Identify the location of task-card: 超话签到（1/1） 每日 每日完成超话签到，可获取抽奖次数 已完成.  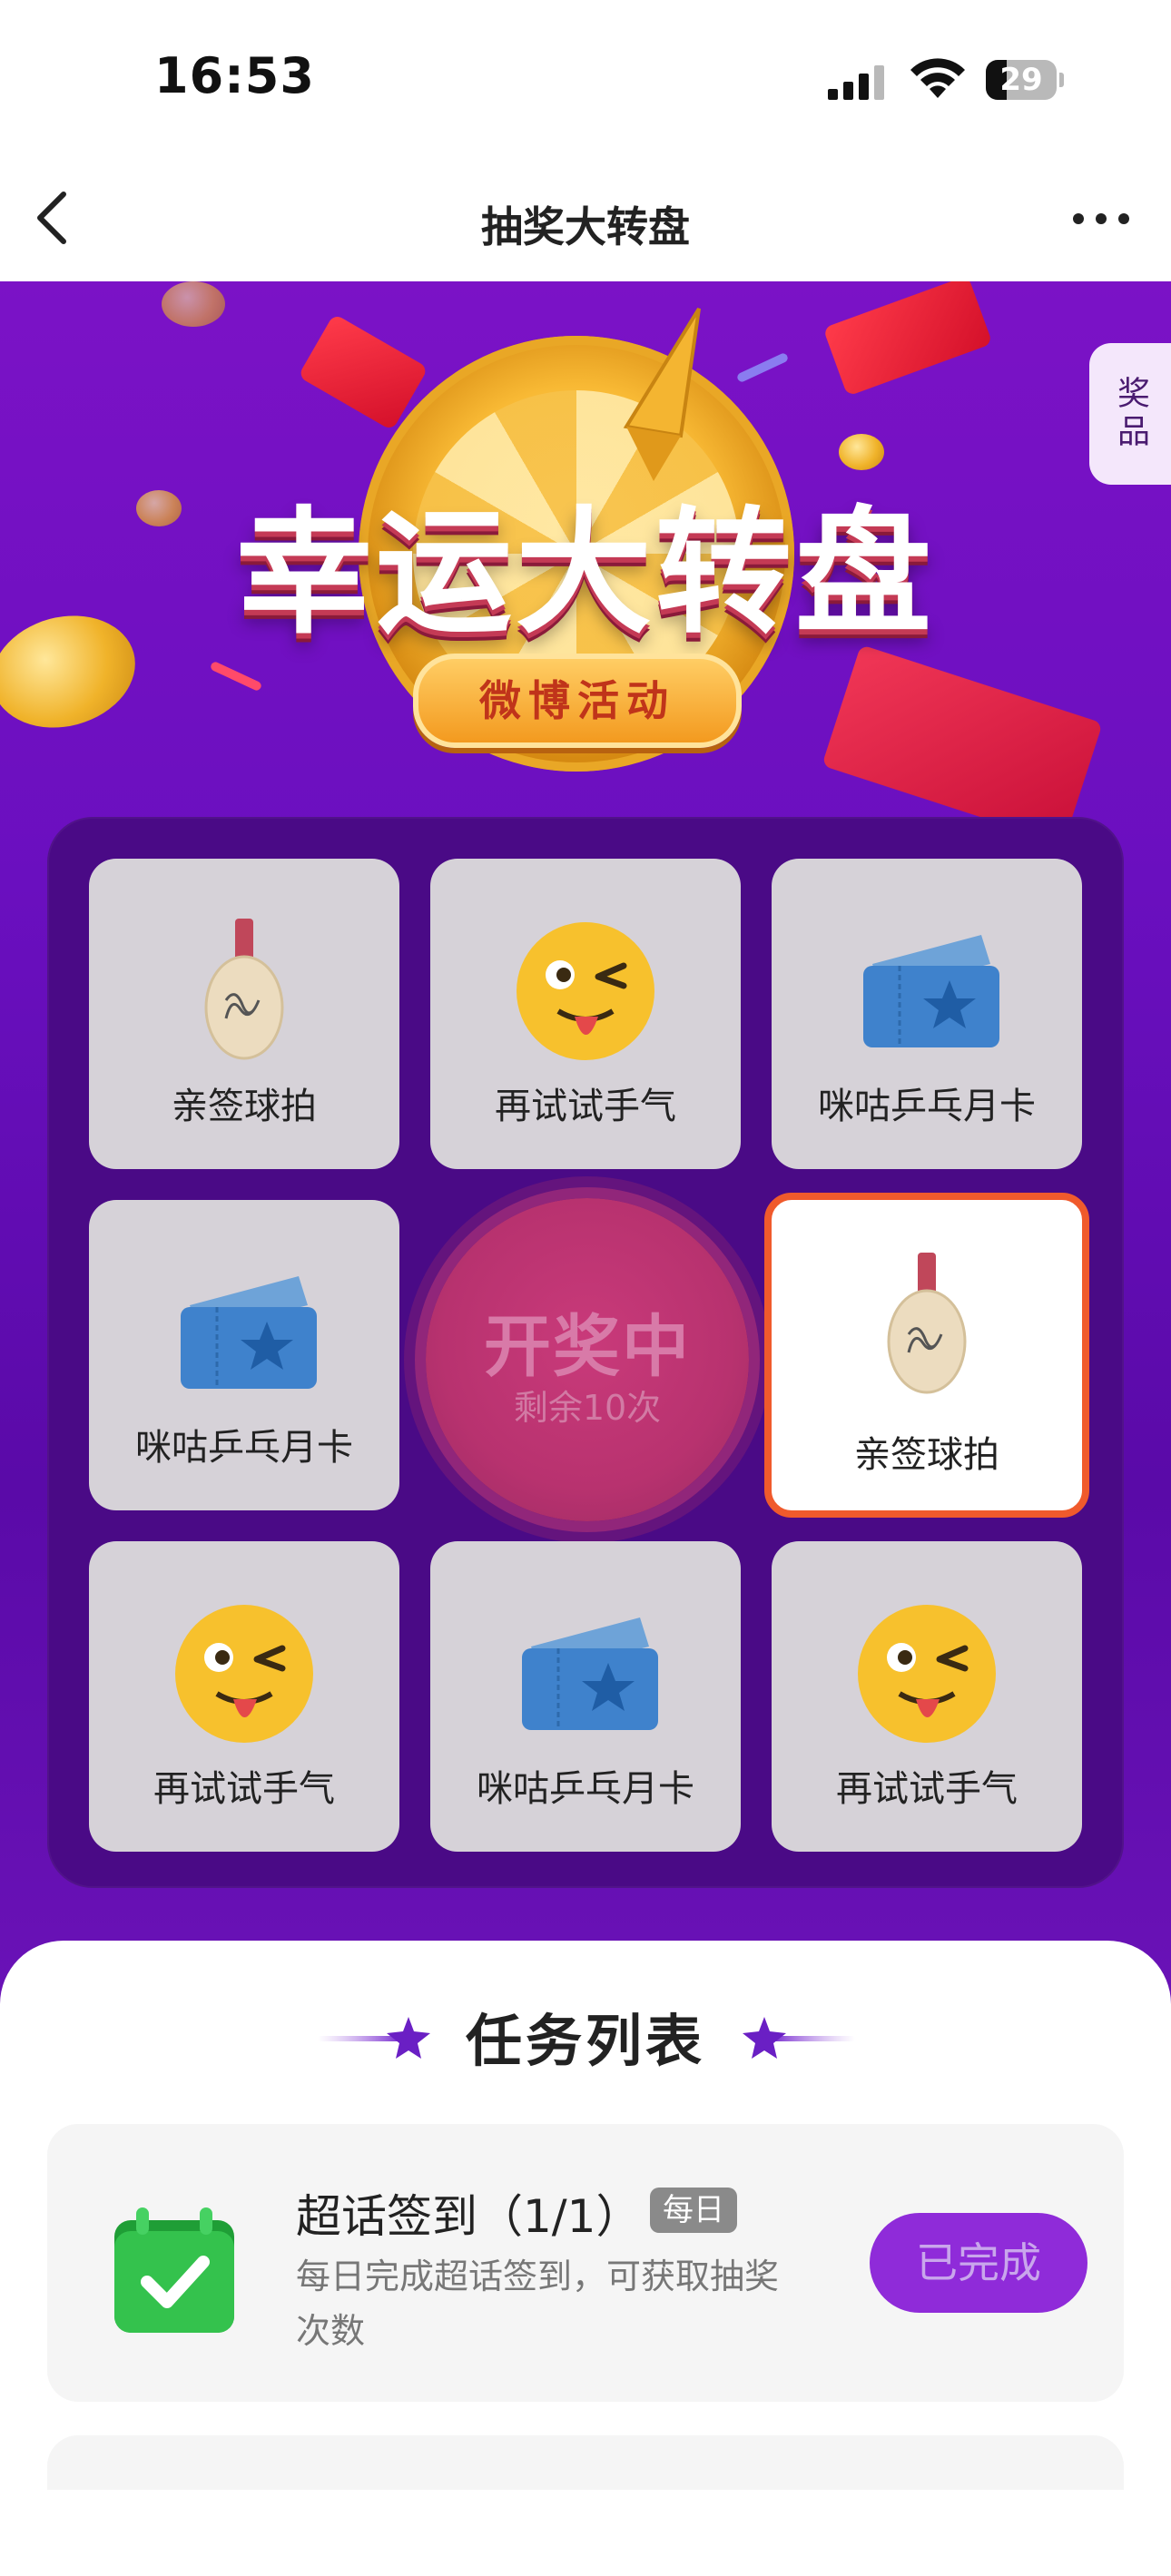
(586, 2263).